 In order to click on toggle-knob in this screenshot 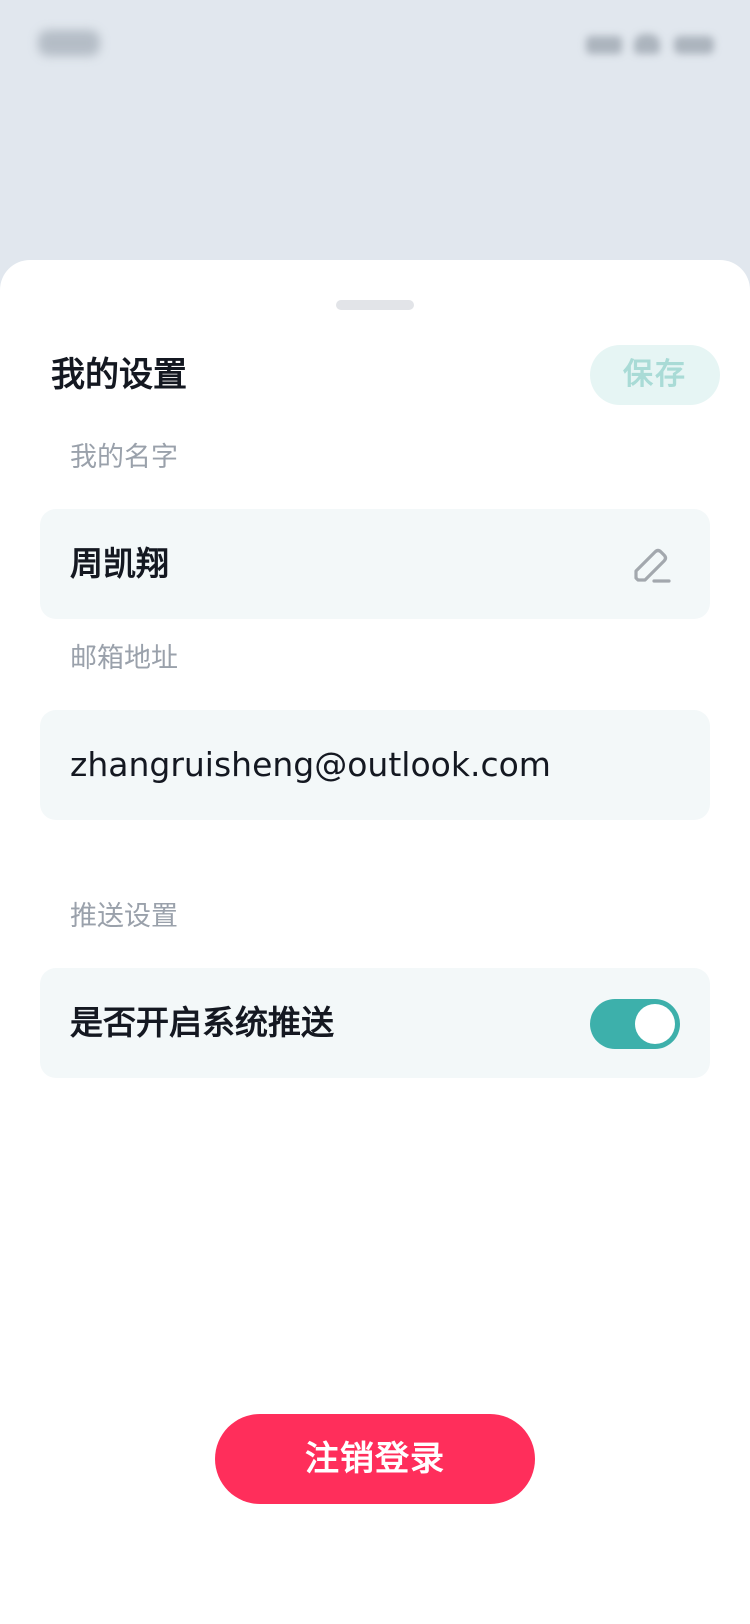, I will do `click(655, 1024)`.